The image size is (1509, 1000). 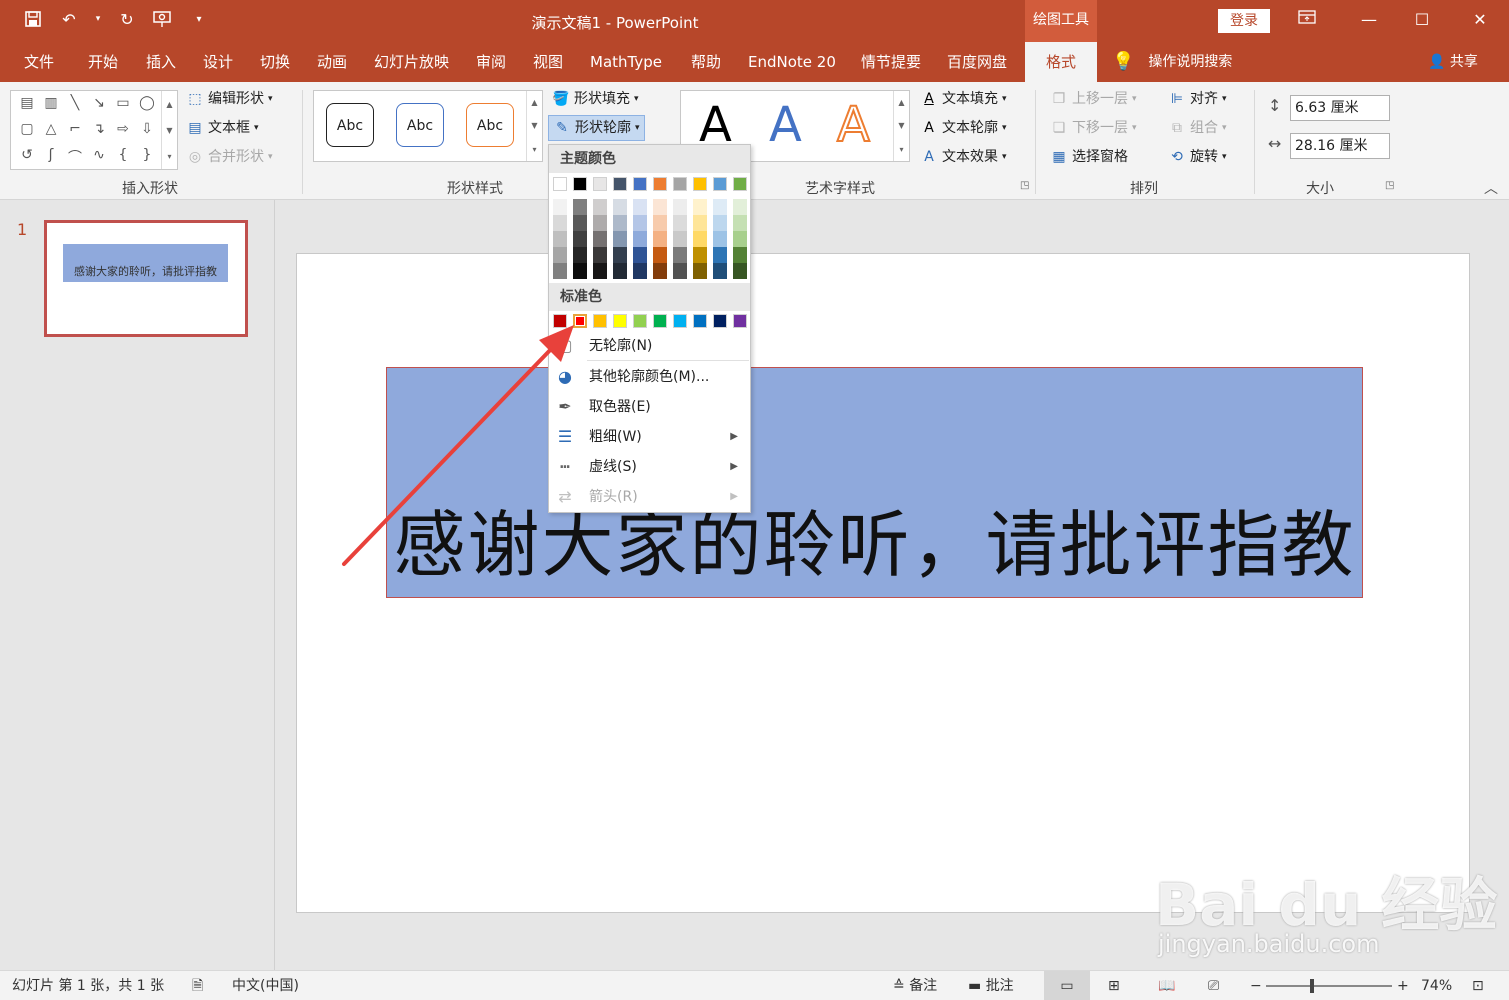 I want to click on shape-styles-gallery: Abc Abc Abc ▲ ▼ ▾, so click(x=428, y=126).